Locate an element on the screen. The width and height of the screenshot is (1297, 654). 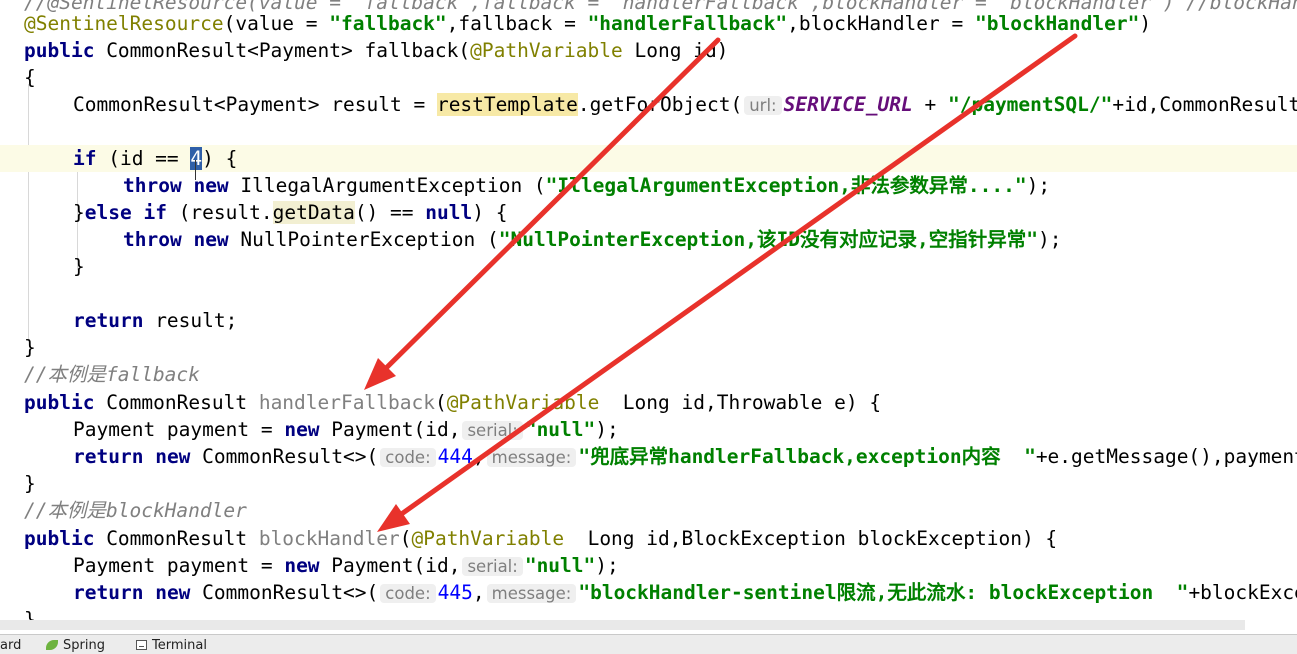
code-text: Payment payment = is located at coordinates (179, 565).